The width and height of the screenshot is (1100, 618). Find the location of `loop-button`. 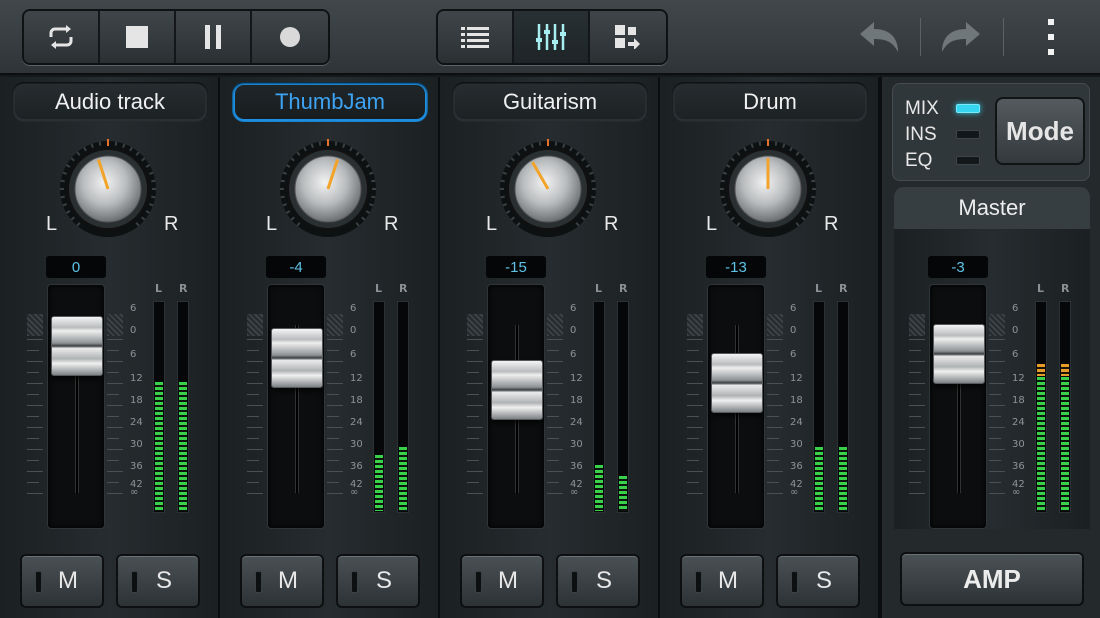

loop-button is located at coordinates (62, 37).